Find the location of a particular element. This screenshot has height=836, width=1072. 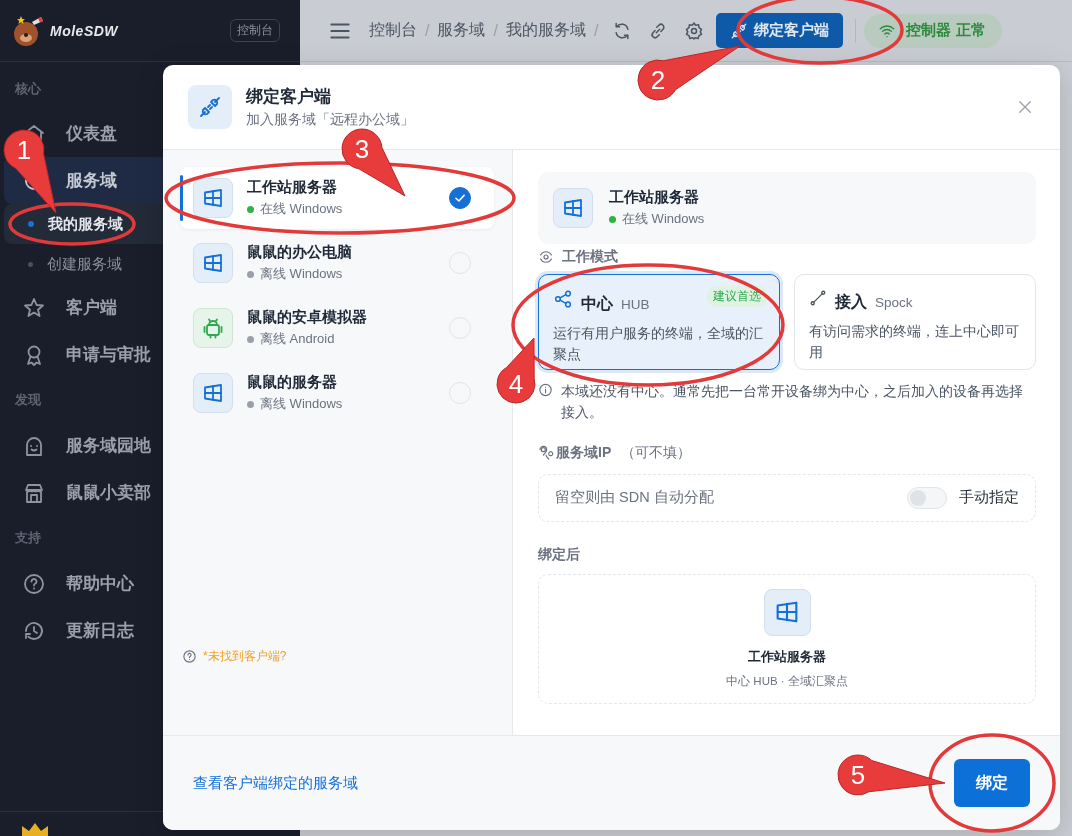

breadcrumb-item: 控制台 is located at coordinates (393, 30).